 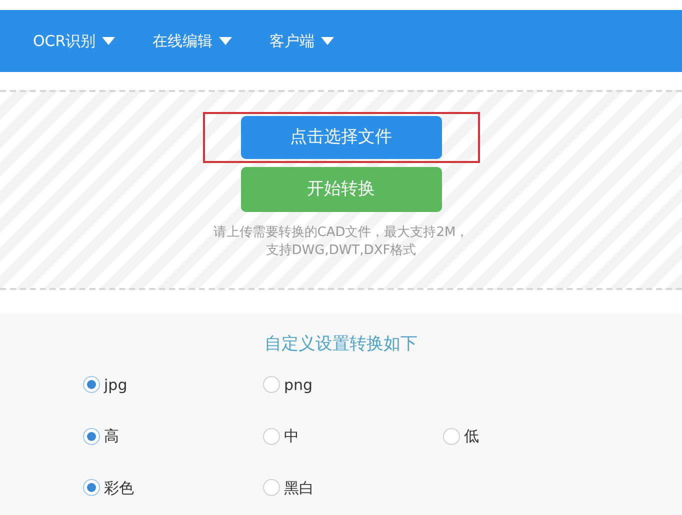 I want to click on radio-option: jpg, so click(x=173, y=385).